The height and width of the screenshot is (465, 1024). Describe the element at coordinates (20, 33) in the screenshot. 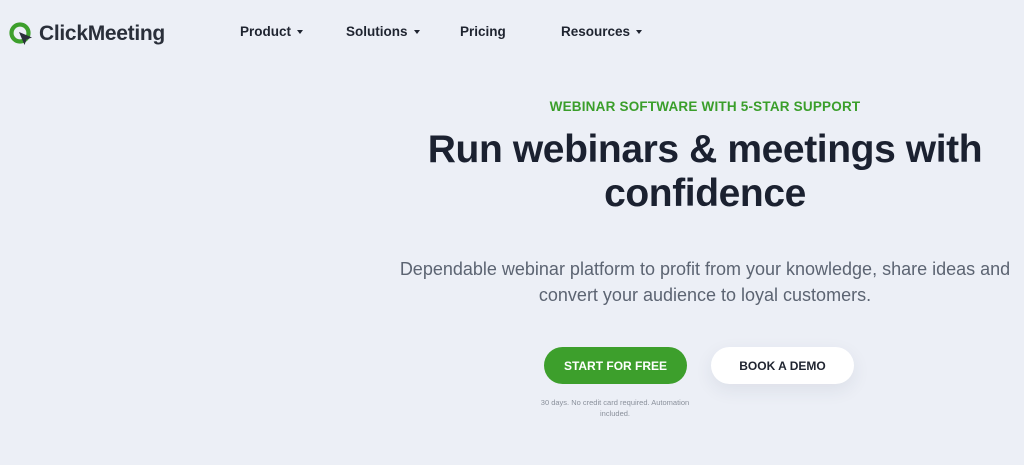

I see `clickmeeting-logo-icon` at that location.